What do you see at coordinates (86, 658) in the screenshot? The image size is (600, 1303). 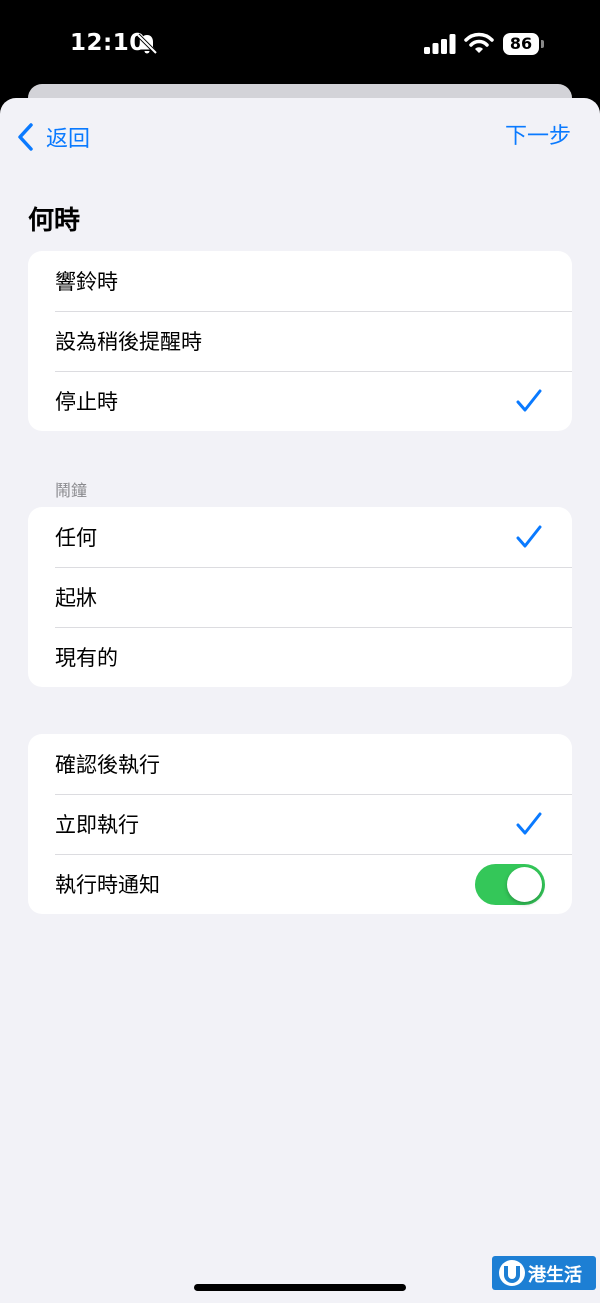 I see `option-label: 現有的` at bounding box center [86, 658].